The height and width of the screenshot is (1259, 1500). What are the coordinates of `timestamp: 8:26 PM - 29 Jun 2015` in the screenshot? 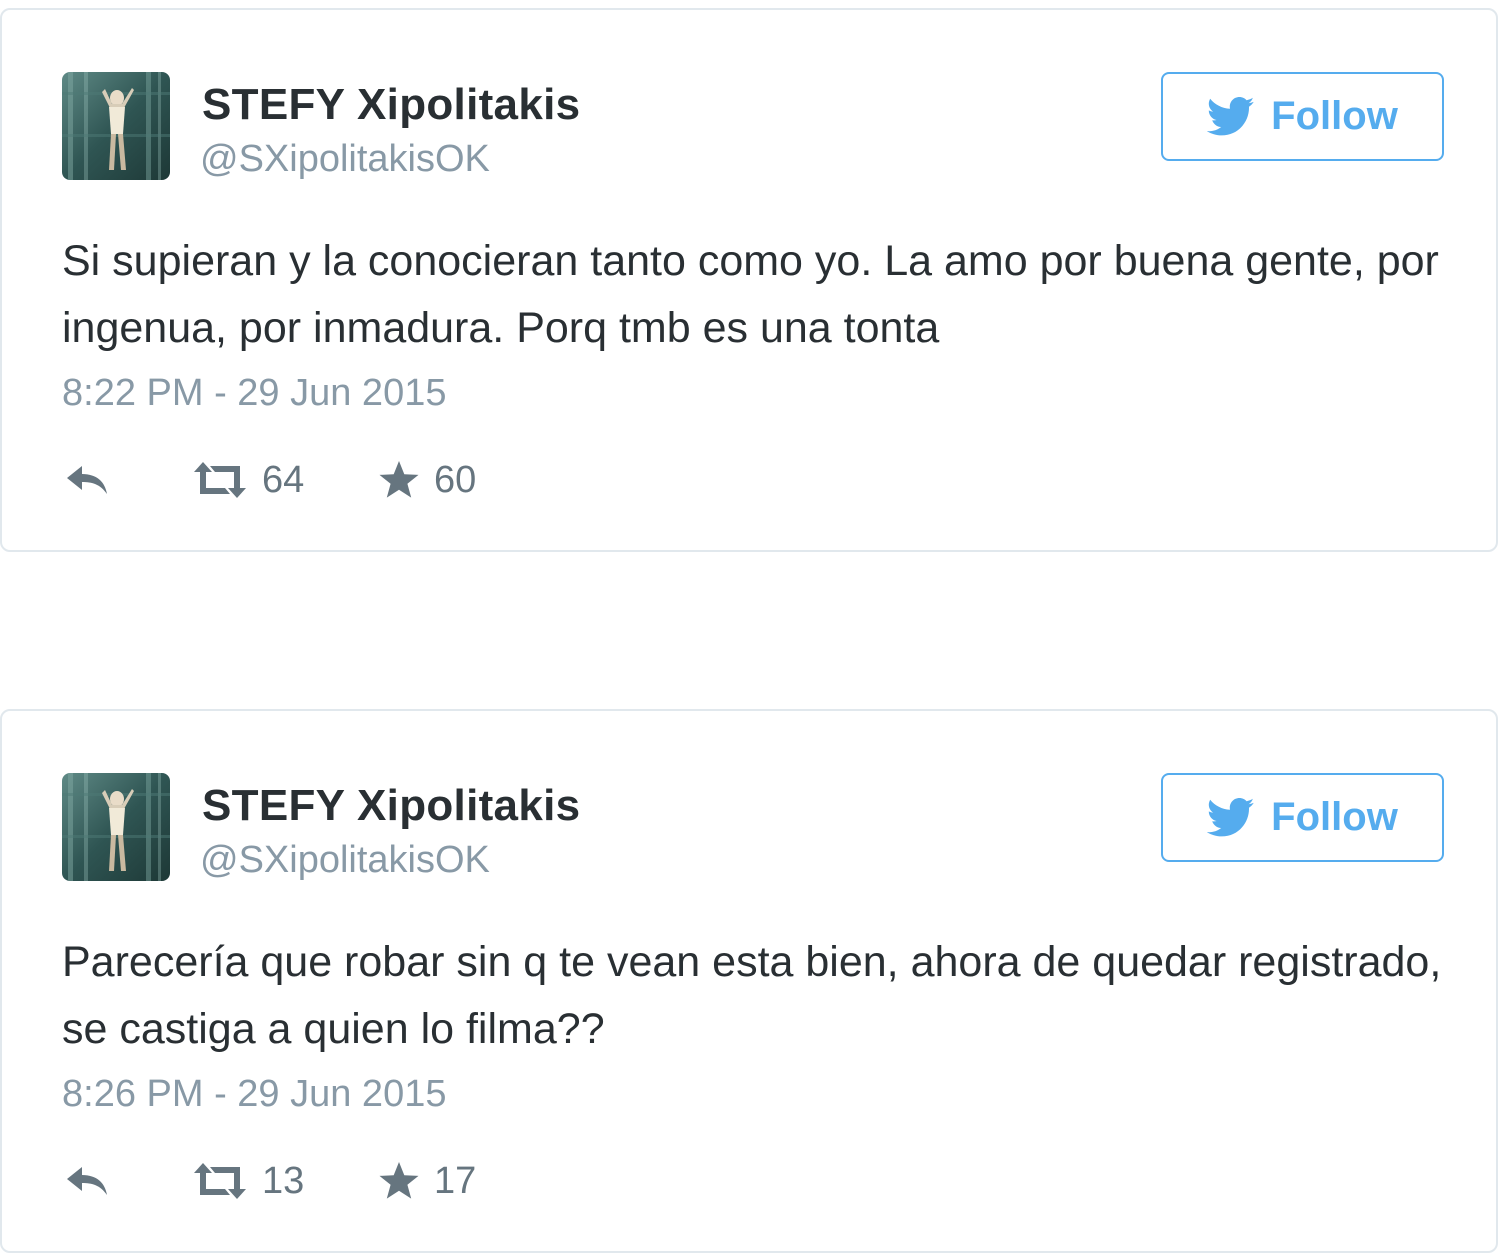 It's located at (254, 1094).